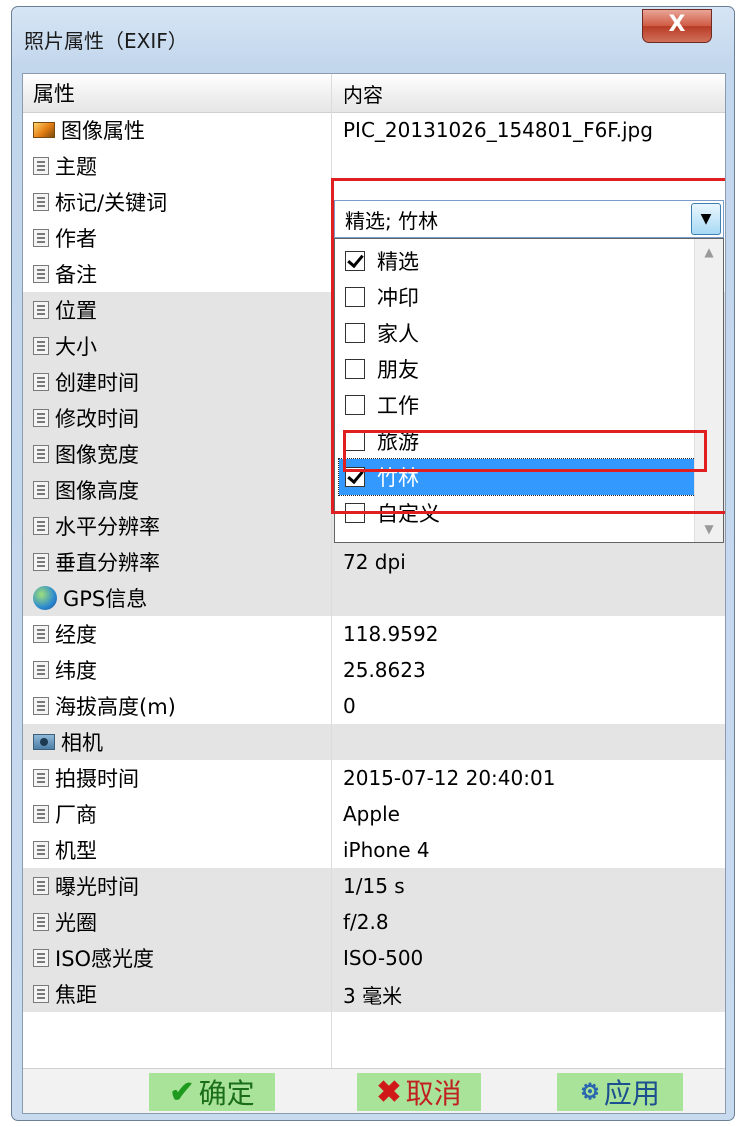  What do you see at coordinates (44, 742) in the screenshot?
I see `camera-icon` at bounding box center [44, 742].